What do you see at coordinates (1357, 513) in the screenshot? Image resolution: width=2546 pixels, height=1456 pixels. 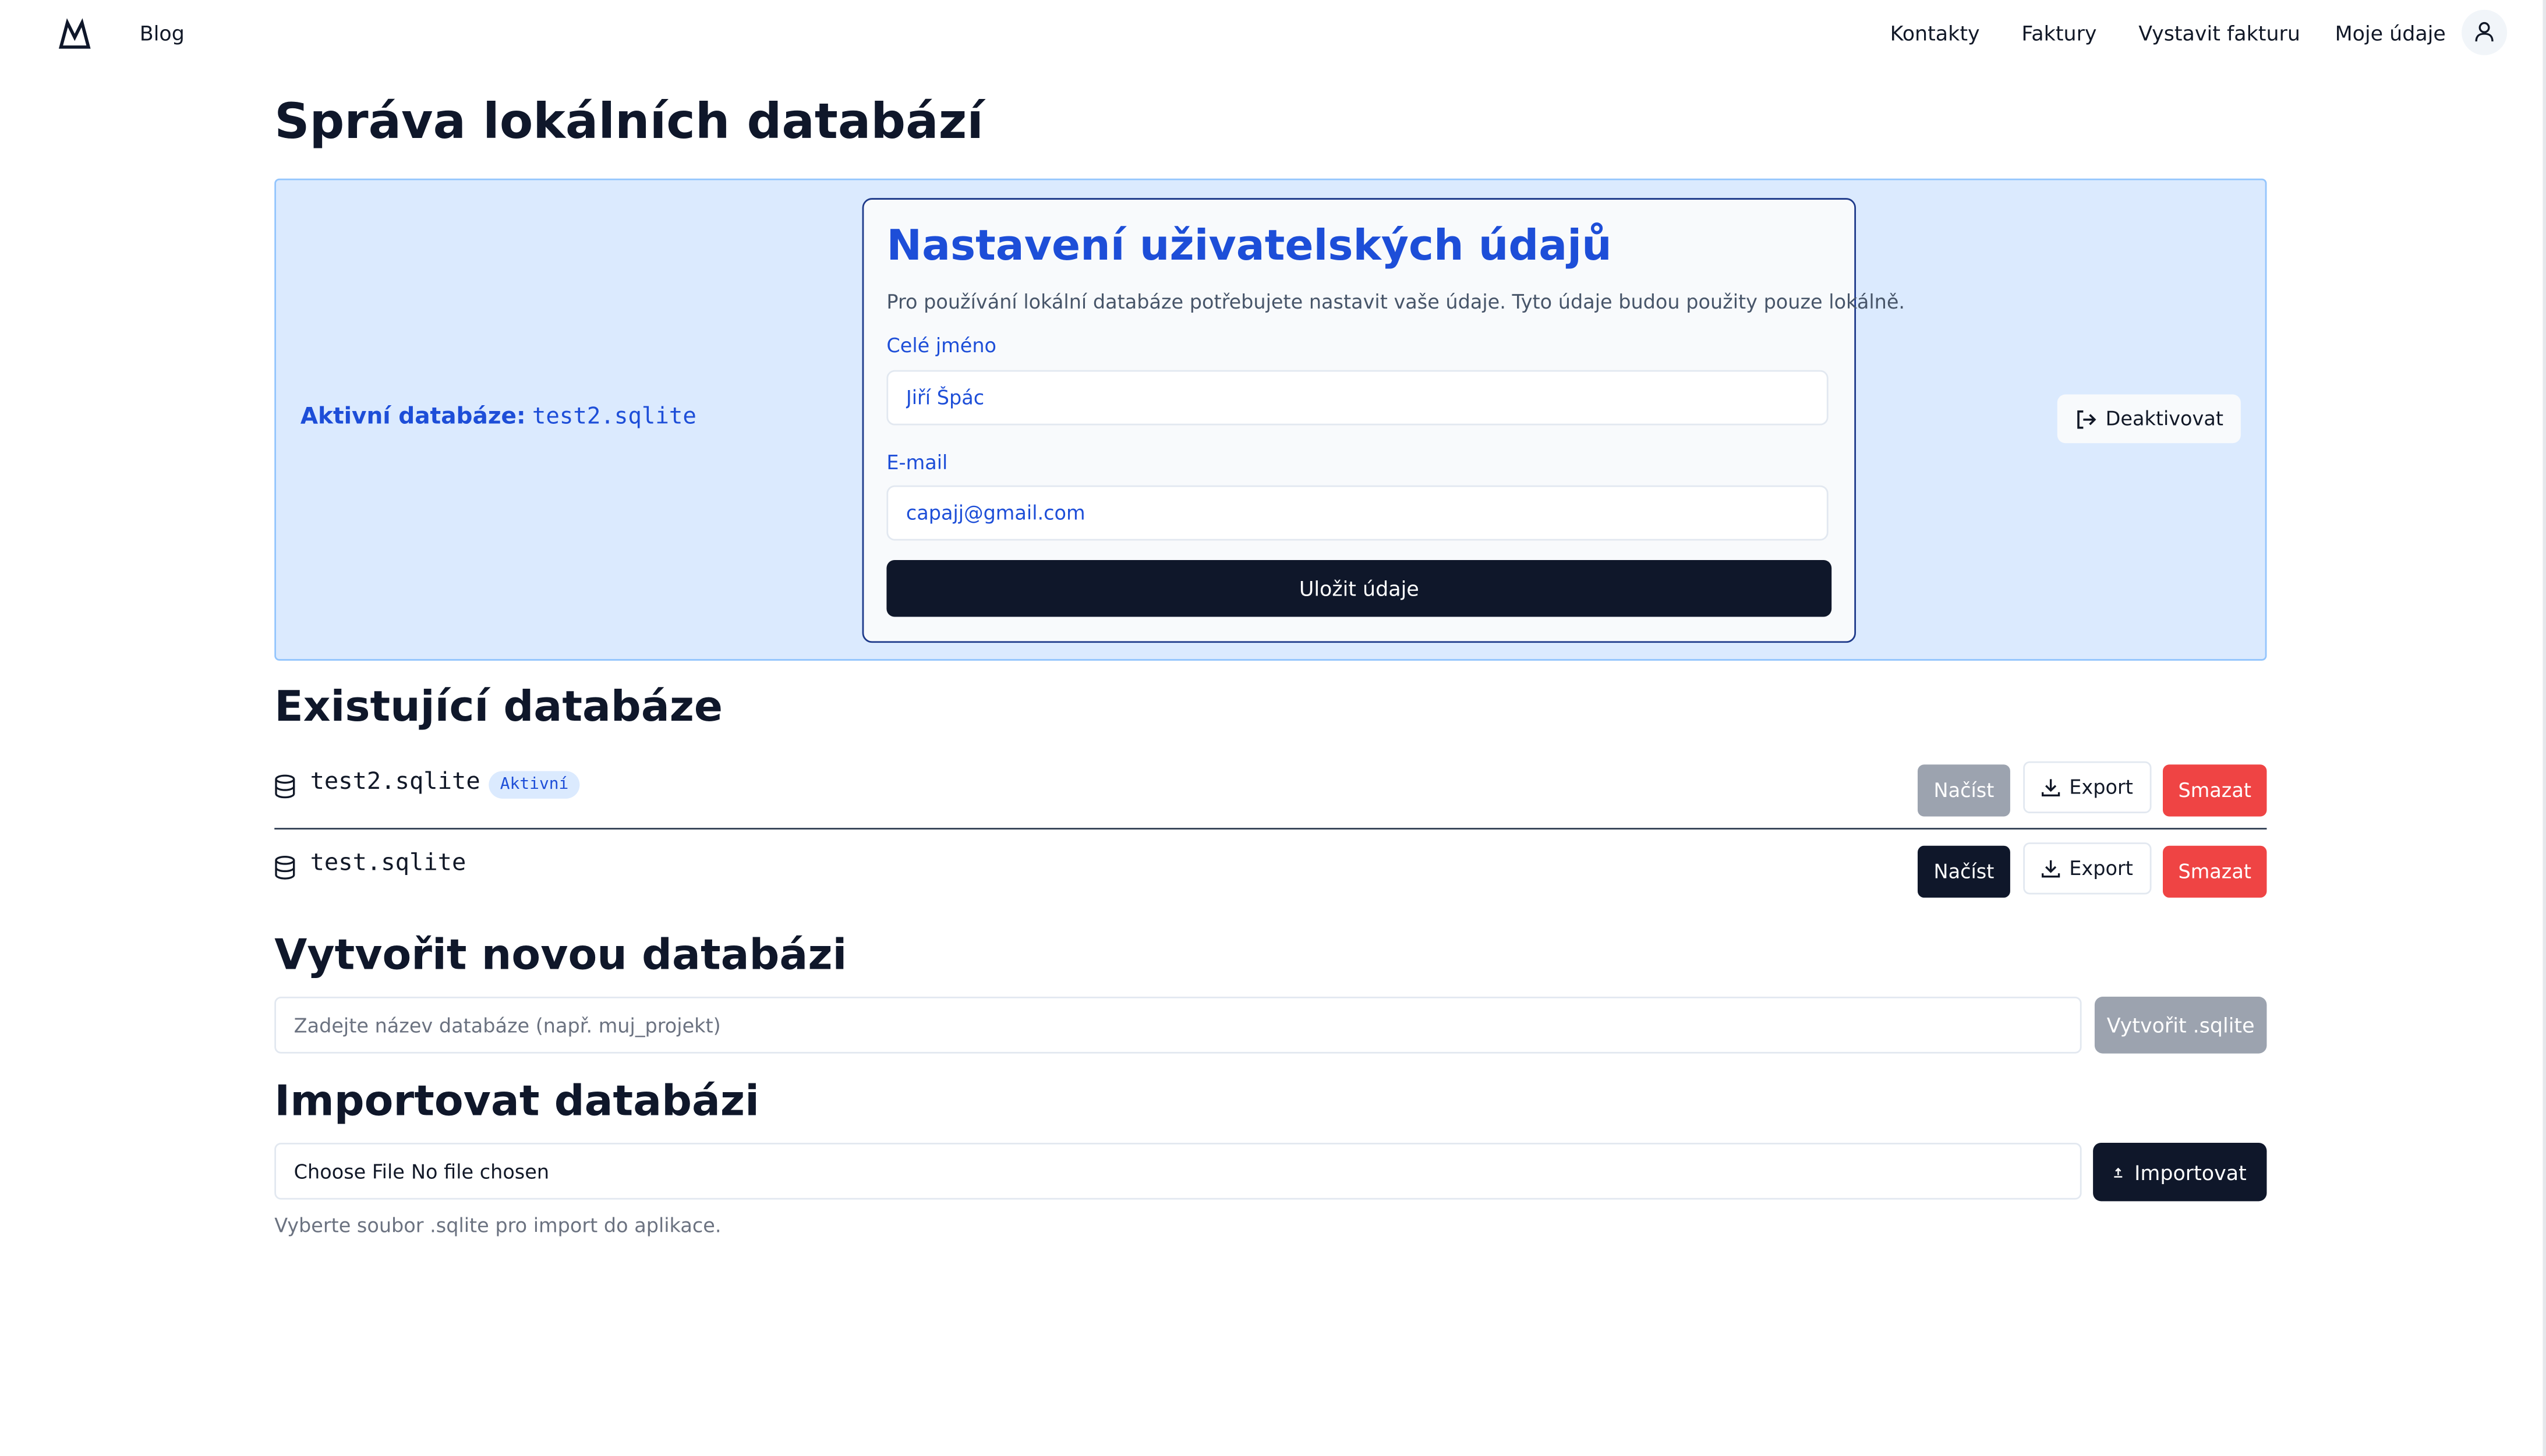 I see `email-input` at bounding box center [1357, 513].